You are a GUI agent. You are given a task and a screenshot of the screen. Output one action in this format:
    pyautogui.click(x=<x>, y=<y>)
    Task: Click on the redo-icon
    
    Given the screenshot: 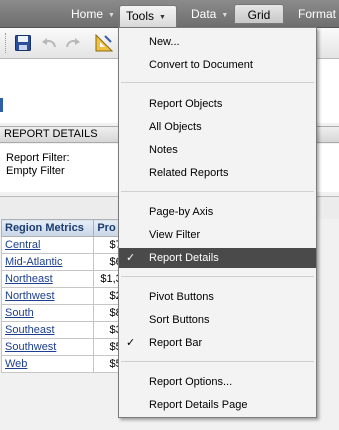 What is the action you would take?
    pyautogui.click(x=73, y=43)
    